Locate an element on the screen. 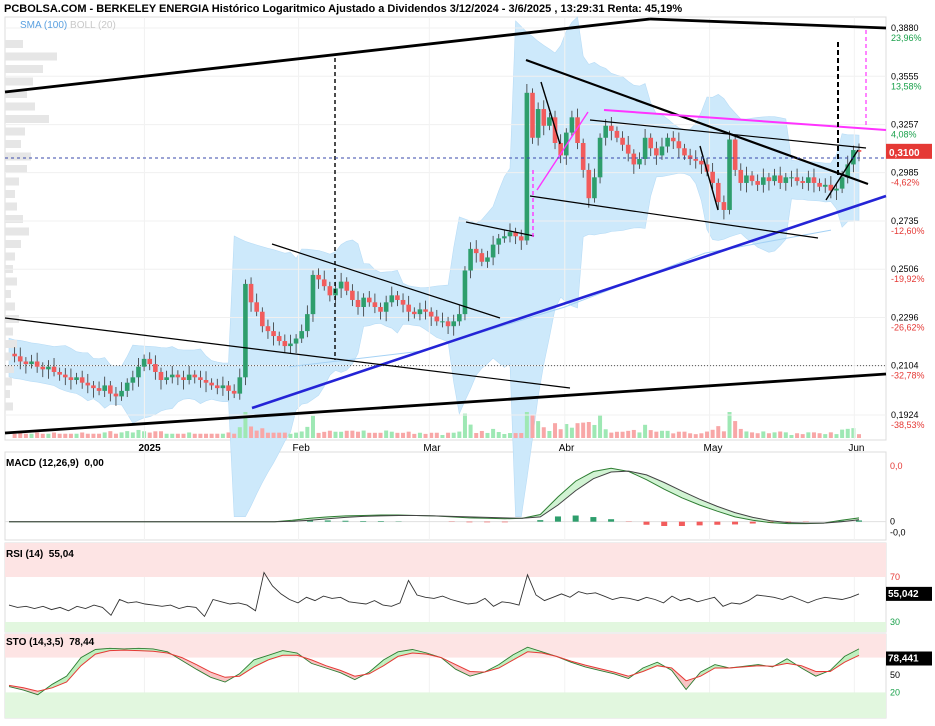  candle is located at coordinates (532, 116).